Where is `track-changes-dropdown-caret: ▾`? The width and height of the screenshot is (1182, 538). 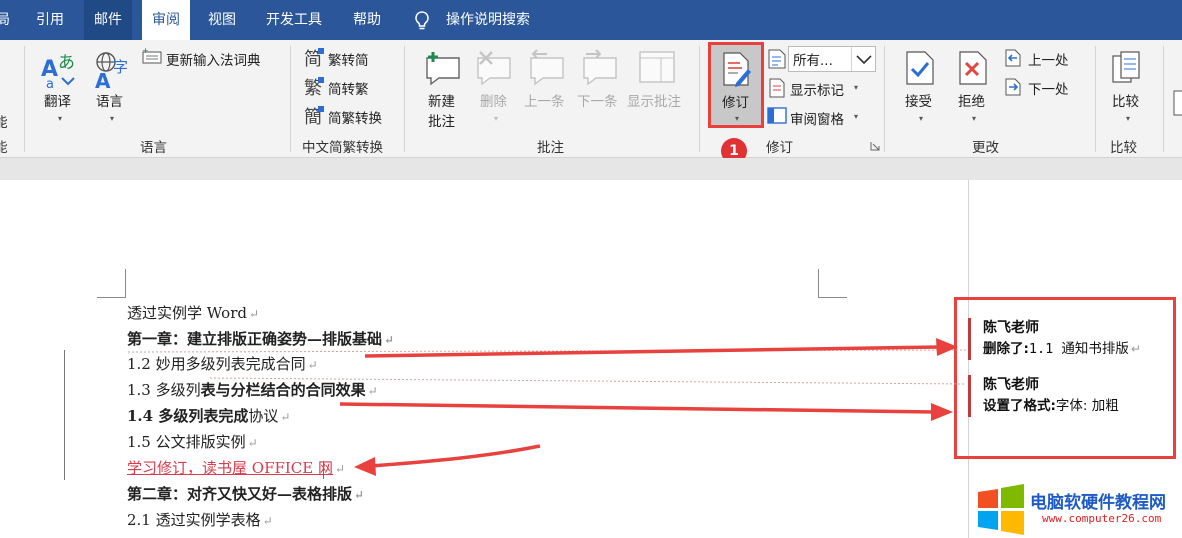
track-changes-dropdown-caret: ▾ is located at coordinates (737, 118).